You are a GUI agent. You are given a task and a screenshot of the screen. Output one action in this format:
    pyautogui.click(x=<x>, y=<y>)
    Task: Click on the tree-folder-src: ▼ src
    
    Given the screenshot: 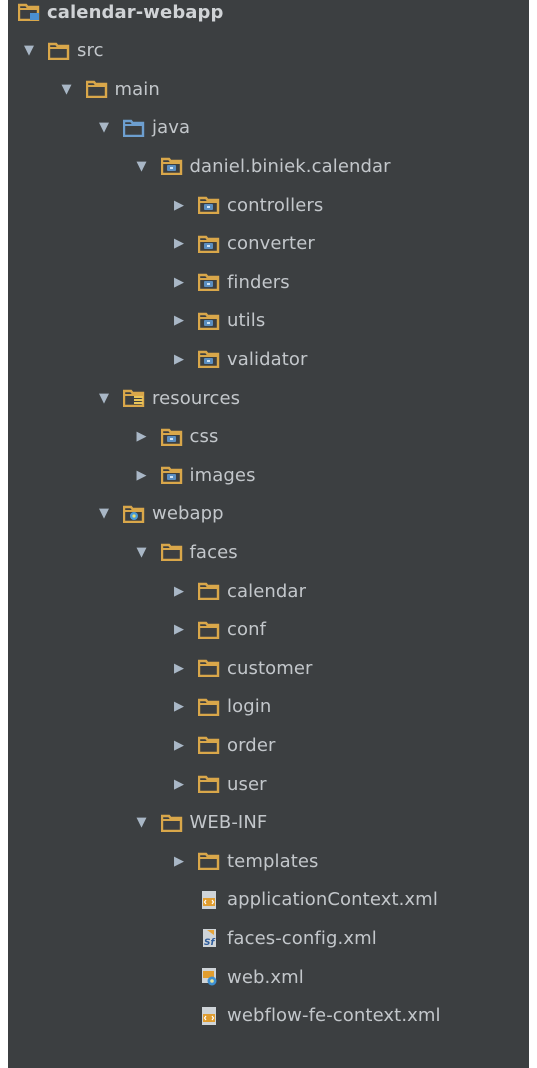 What is the action you would take?
    pyautogui.click(x=268, y=51)
    